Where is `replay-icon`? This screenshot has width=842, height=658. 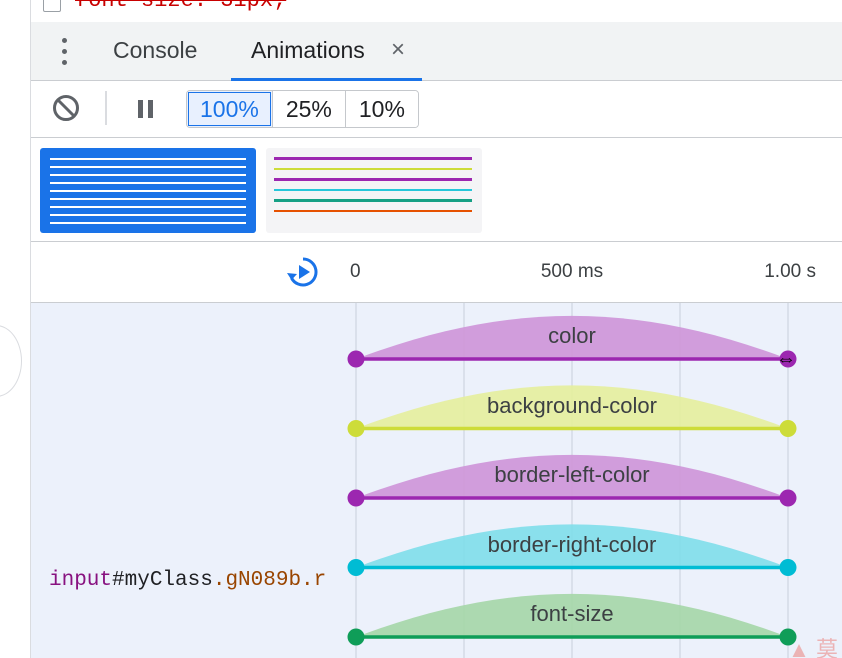
replay-icon is located at coordinates (302, 272).